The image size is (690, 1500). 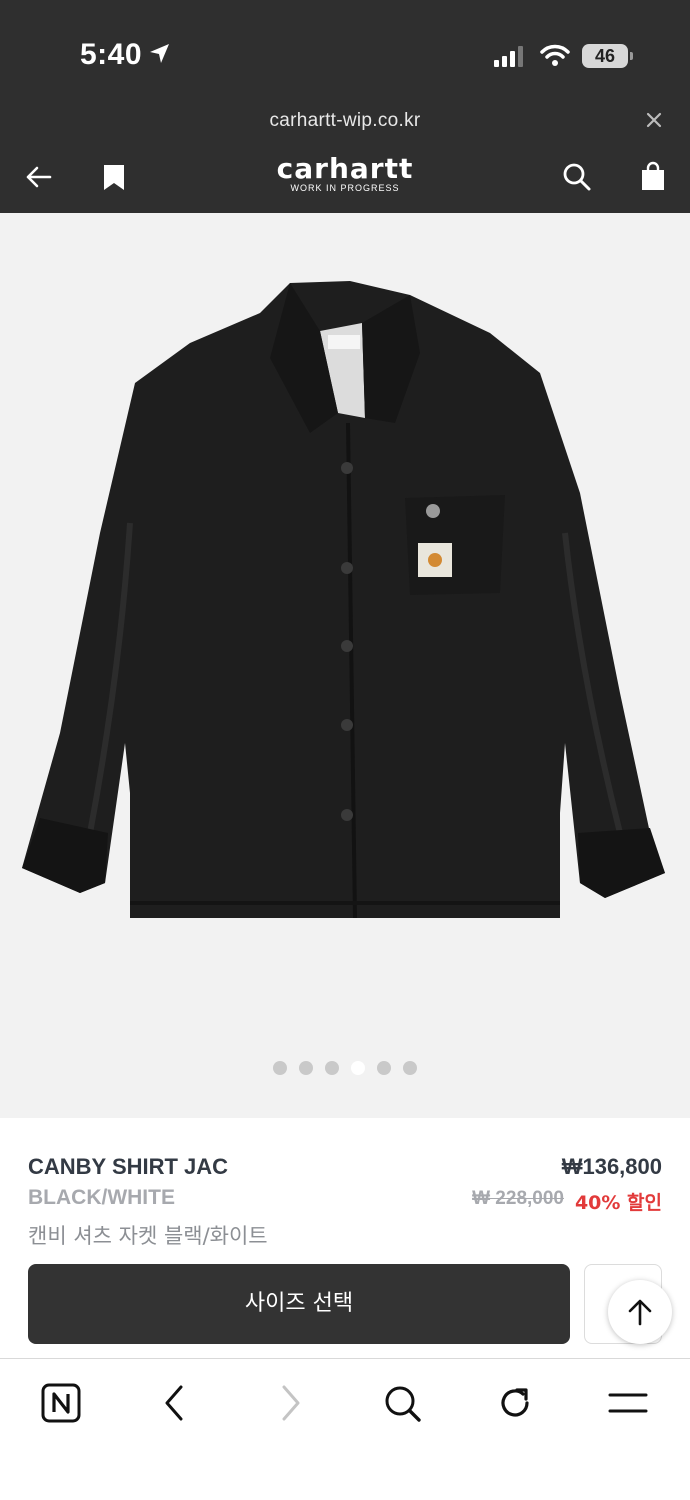 What do you see at coordinates (607, 56) in the screenshot?
I see `battery-icon: 46` at bounding box center [607, 56].